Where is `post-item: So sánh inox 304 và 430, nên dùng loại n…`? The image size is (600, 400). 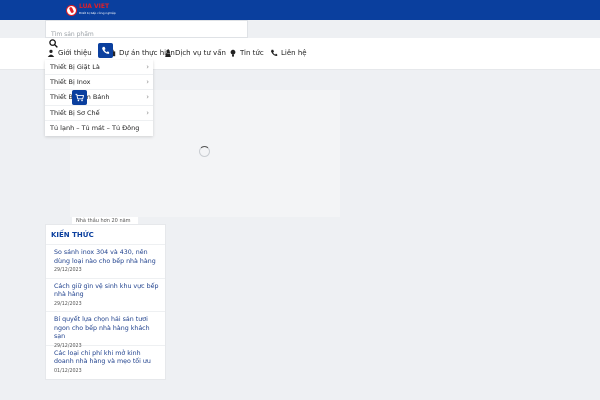
post-item: So sánh inox 304 và 430, nên dùng loại n… is located at coordinates (105, 262).